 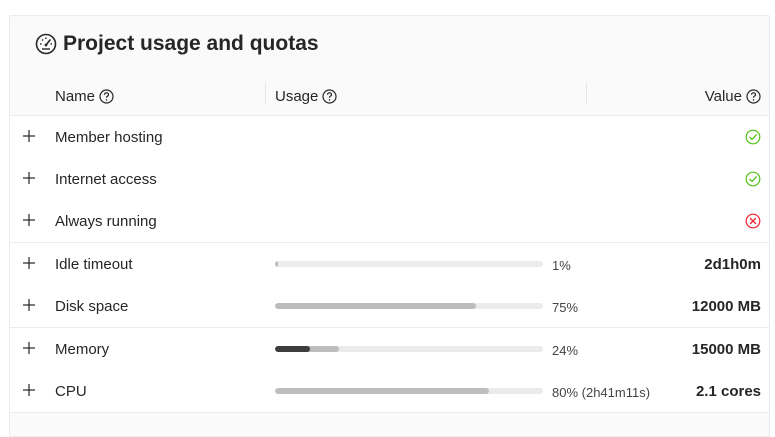 I want to click on usage-progress-fill-success, so click(x=292, y=349).